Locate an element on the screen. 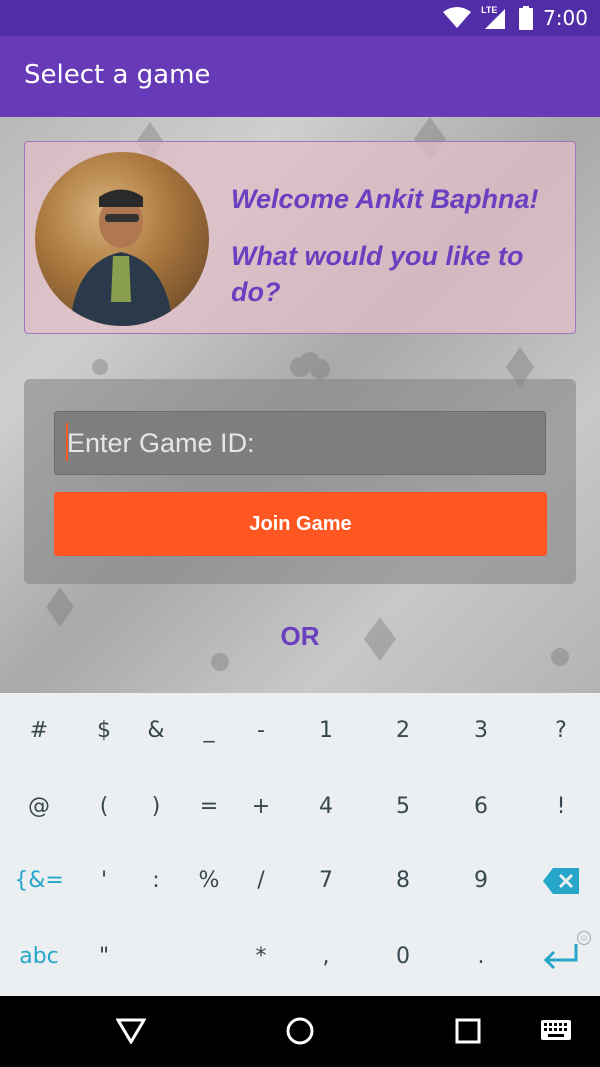 This screenshot has height=1067, width=600. battery-icon is located at coordinates (526, 18).